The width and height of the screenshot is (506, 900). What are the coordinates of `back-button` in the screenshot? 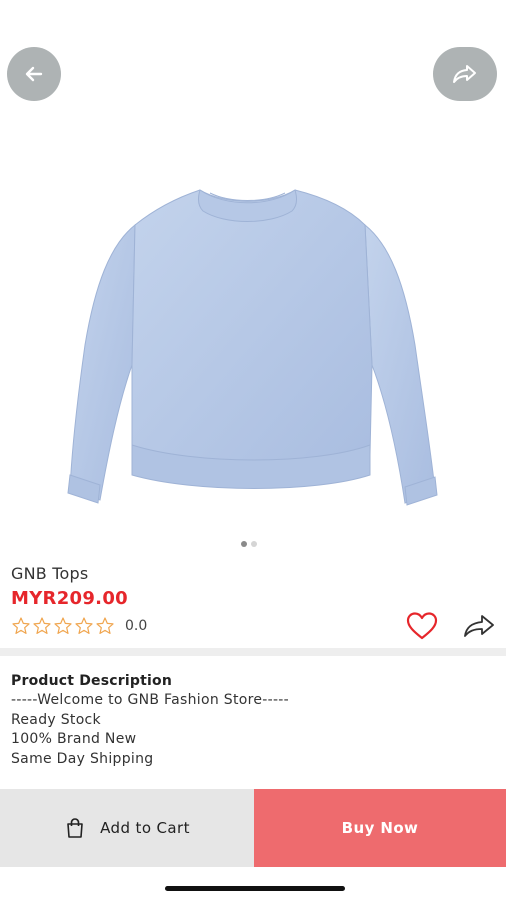 It's located at (34, 74).